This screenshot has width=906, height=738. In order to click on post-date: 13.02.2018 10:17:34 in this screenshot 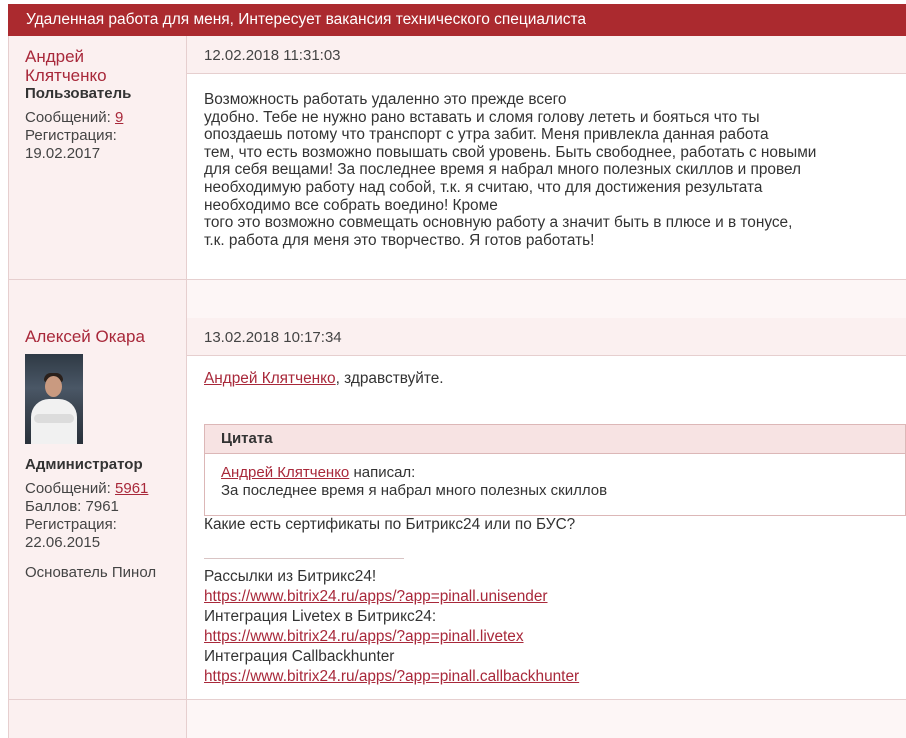, I will do `click(546, 337)`.